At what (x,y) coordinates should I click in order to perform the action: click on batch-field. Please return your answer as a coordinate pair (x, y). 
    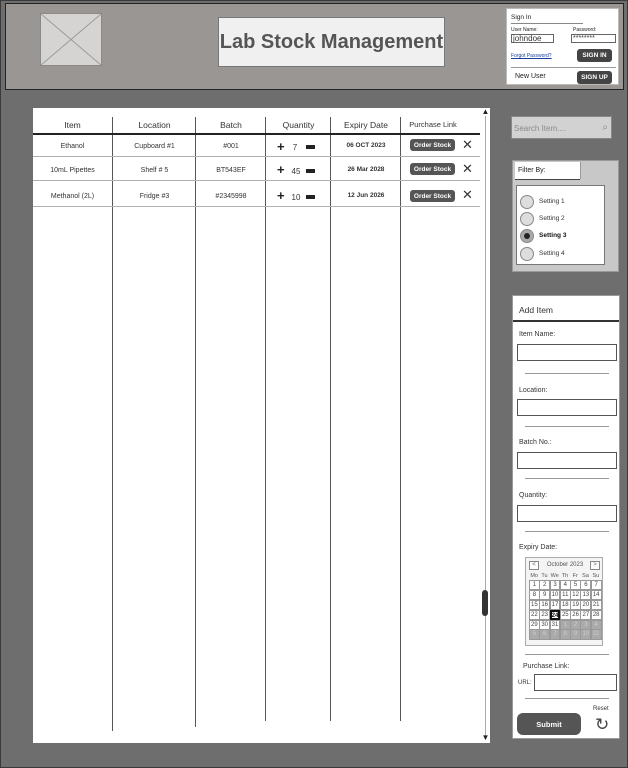
    Looking at the image, I should click on (567, 460).